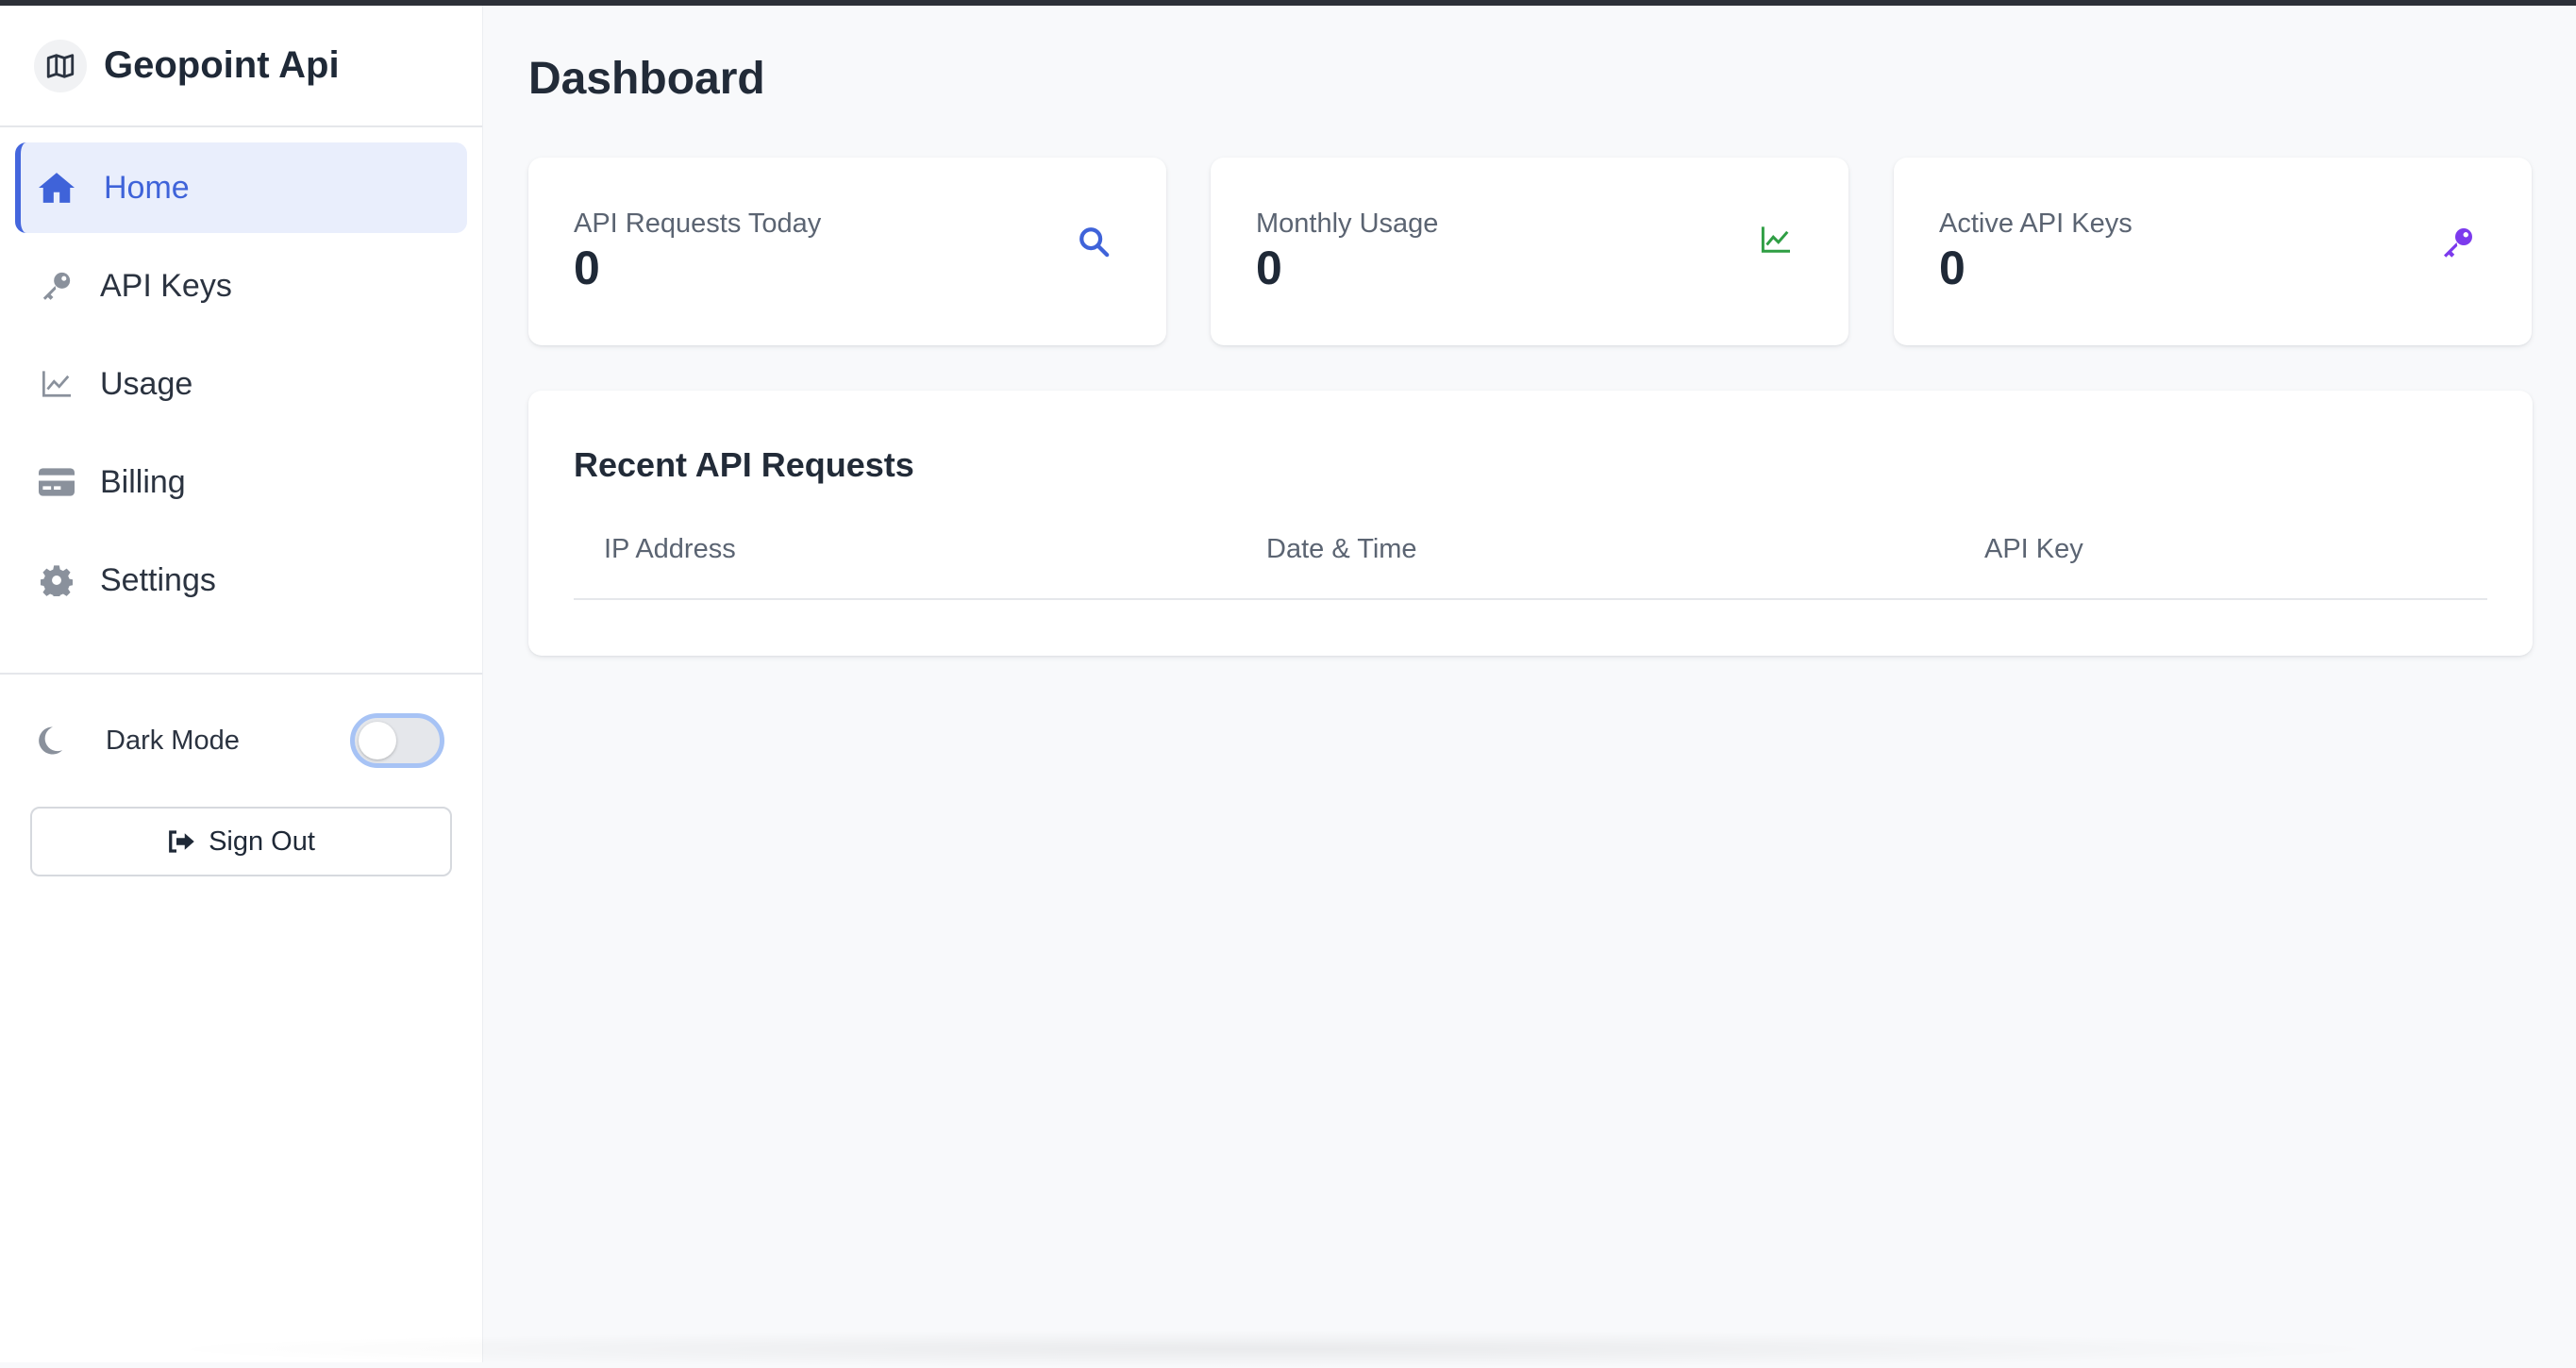 The width and height of the screenshot is (2576, 1368). What do you see at coordinates (56, 580) in the screenshot?
I see `gear-icon` at bounding box center [56, 580].